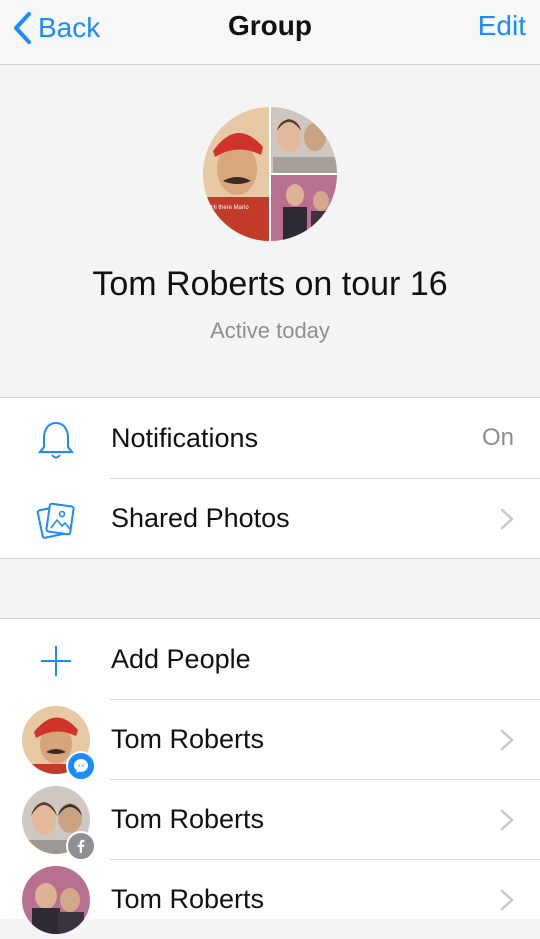 The width and height of the screenshot is (540, 939). Describe the element at coordinates (200, 517) in the screenshot. I see `shared-photos-label: Shared Photos` at that location.